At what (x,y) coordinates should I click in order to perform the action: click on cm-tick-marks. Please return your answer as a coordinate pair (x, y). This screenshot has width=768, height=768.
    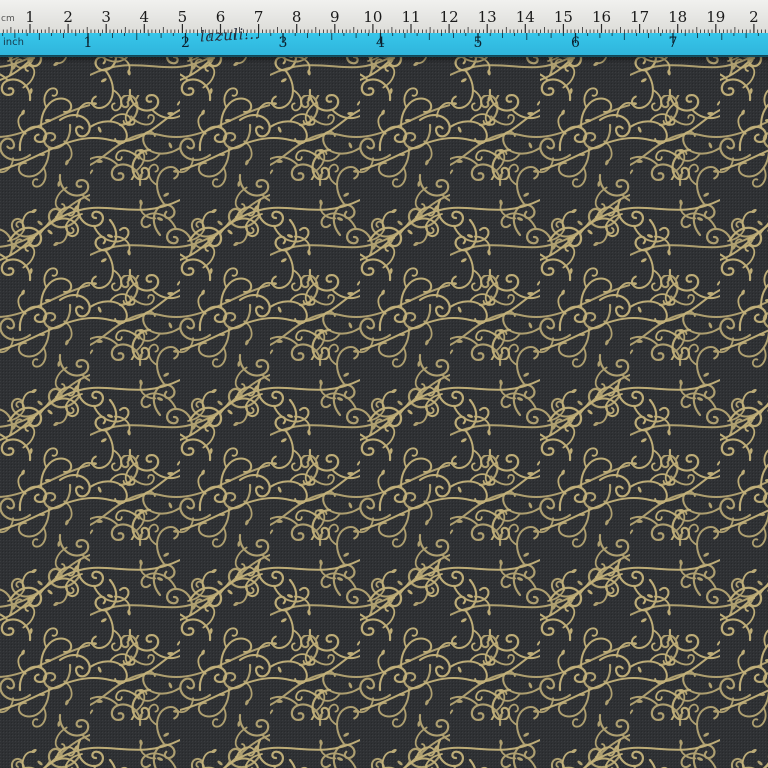
    Looking at the image, I should click on (384, 28).